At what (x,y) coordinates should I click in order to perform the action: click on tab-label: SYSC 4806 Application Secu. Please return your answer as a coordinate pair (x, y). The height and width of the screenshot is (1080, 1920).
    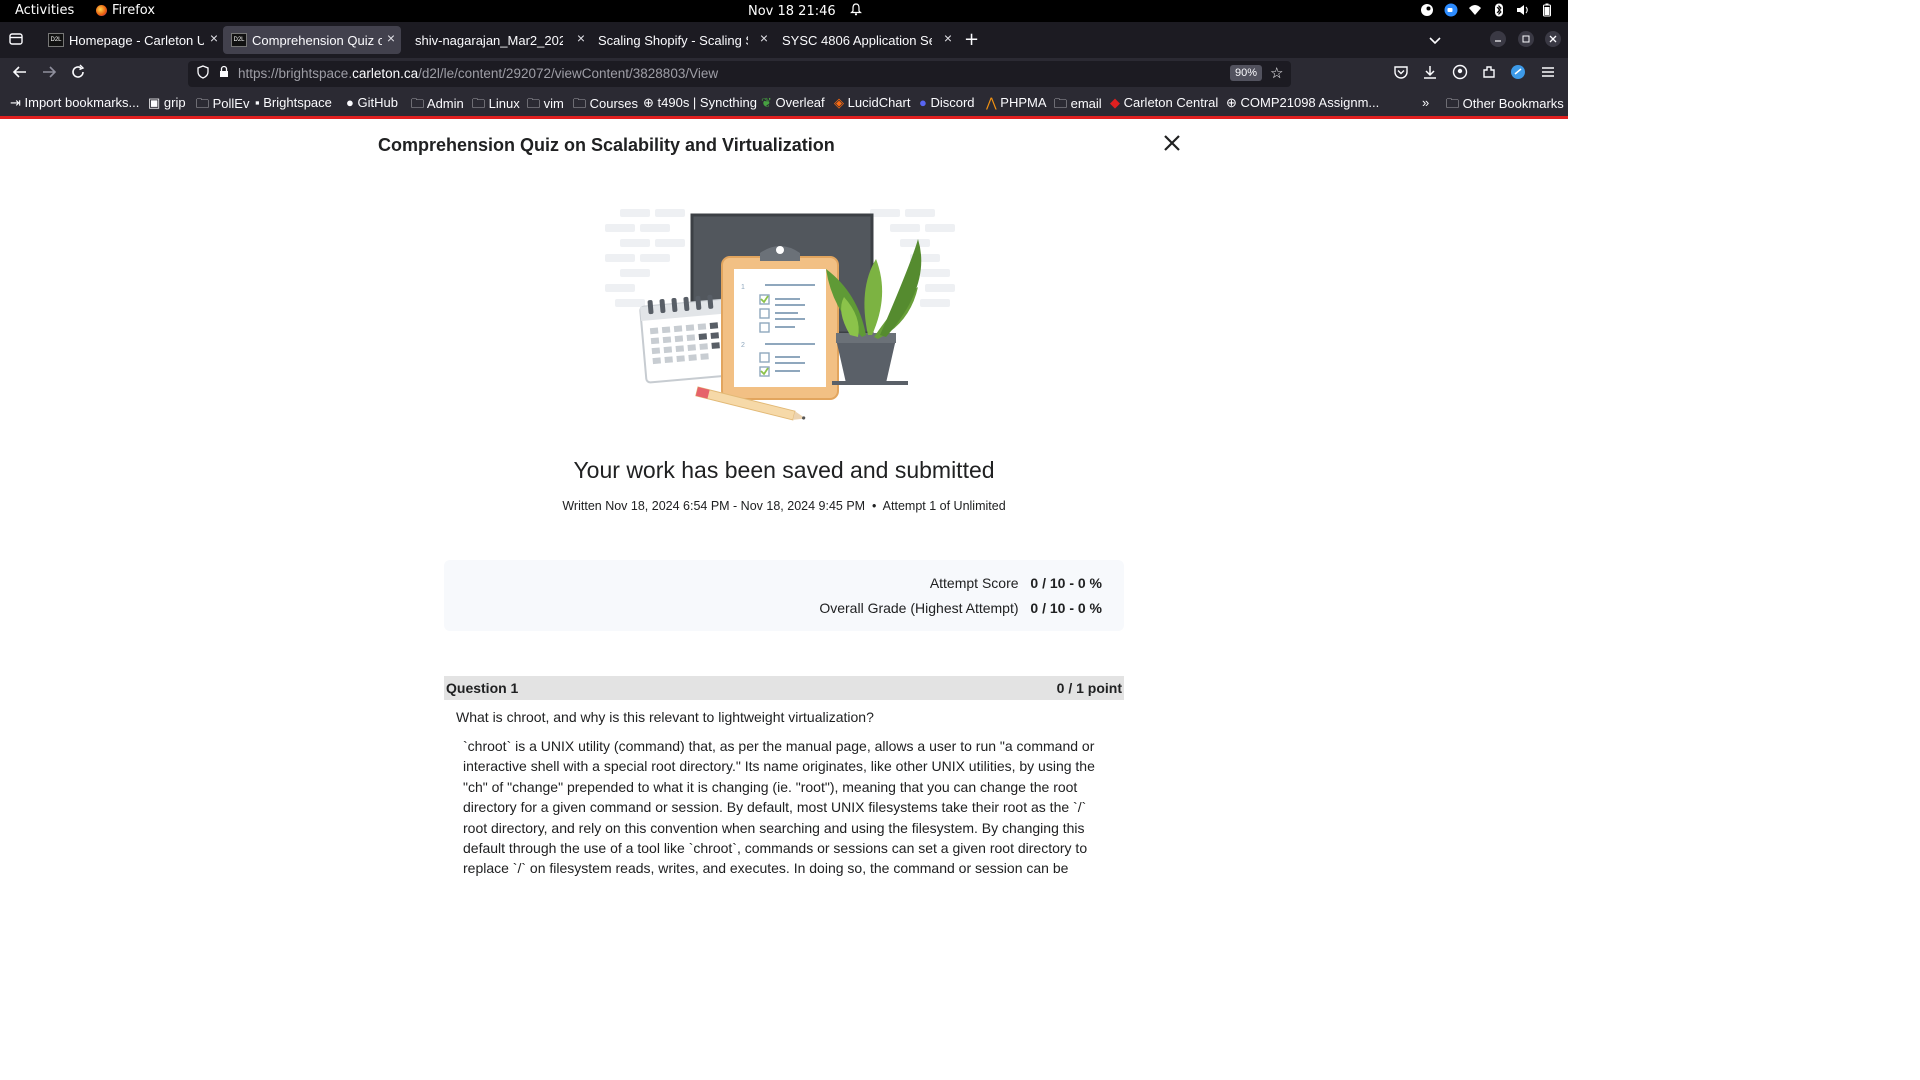
    Looking at the image, I should click on (857, 40).